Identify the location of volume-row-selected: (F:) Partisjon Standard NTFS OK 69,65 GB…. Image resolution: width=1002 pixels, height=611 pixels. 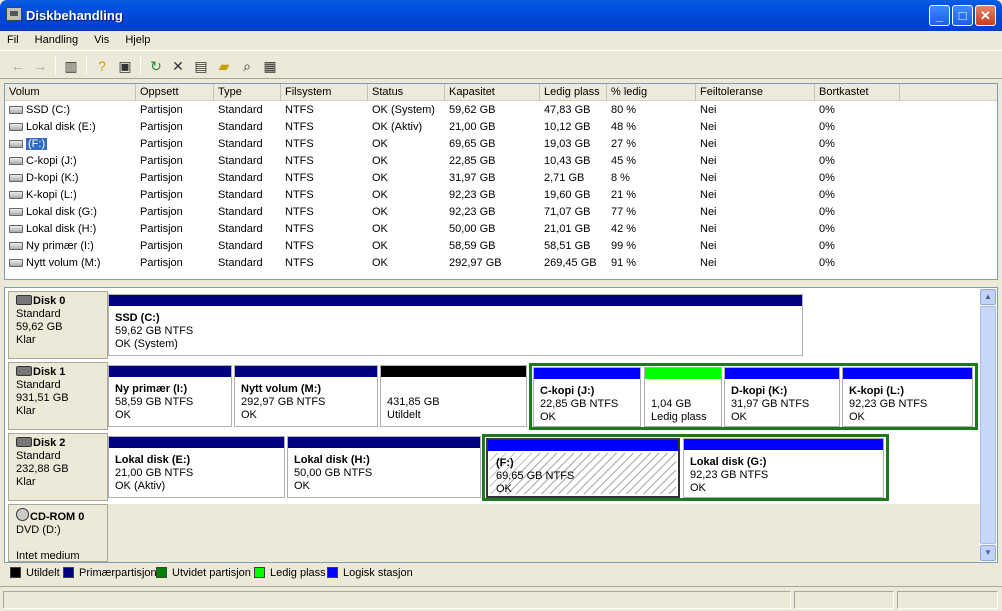
(501, 144).